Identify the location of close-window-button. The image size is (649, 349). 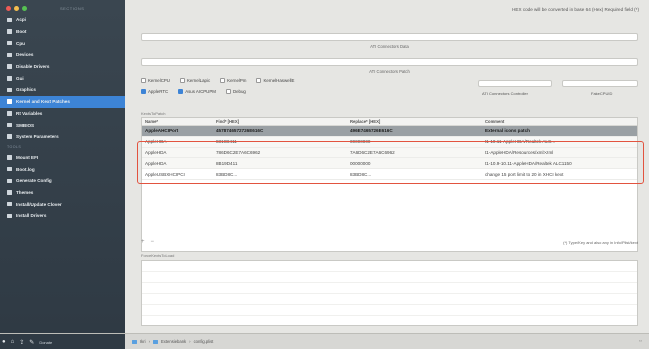
(8, 8).